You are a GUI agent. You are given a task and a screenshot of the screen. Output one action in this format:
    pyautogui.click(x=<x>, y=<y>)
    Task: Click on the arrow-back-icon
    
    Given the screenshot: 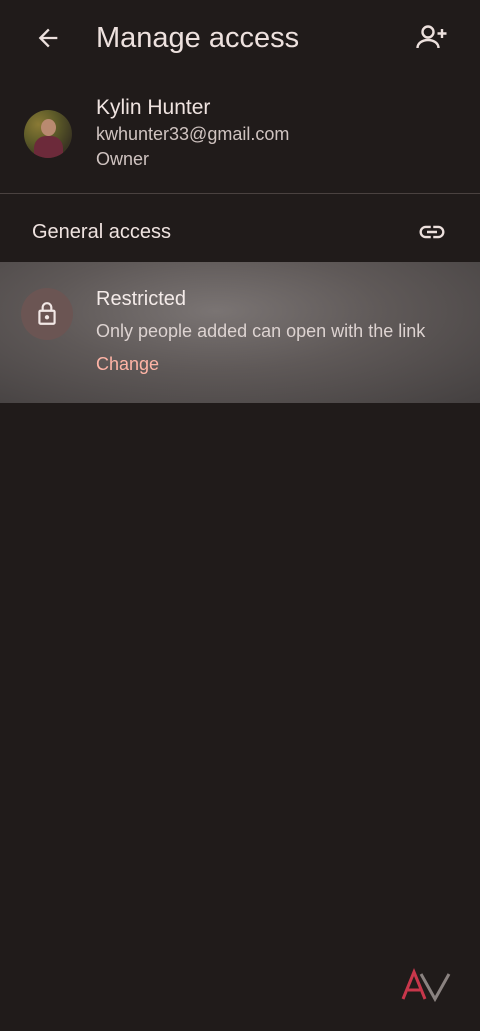 What is the action you would take?
    pyautogui.click(x=48, y=38)
    